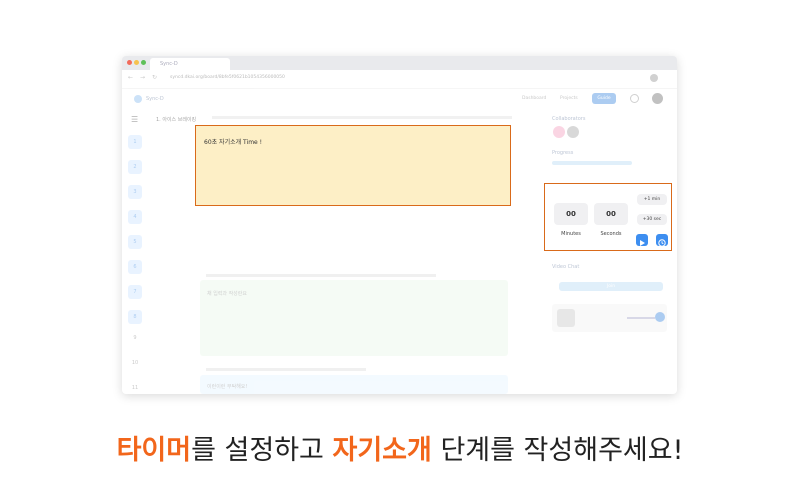 This screenshot has height=498, width=800. What do you see at coordinates (135, 167) in the screenshot?
I see `step-button-2: 2` at bounding box center [135, 167].